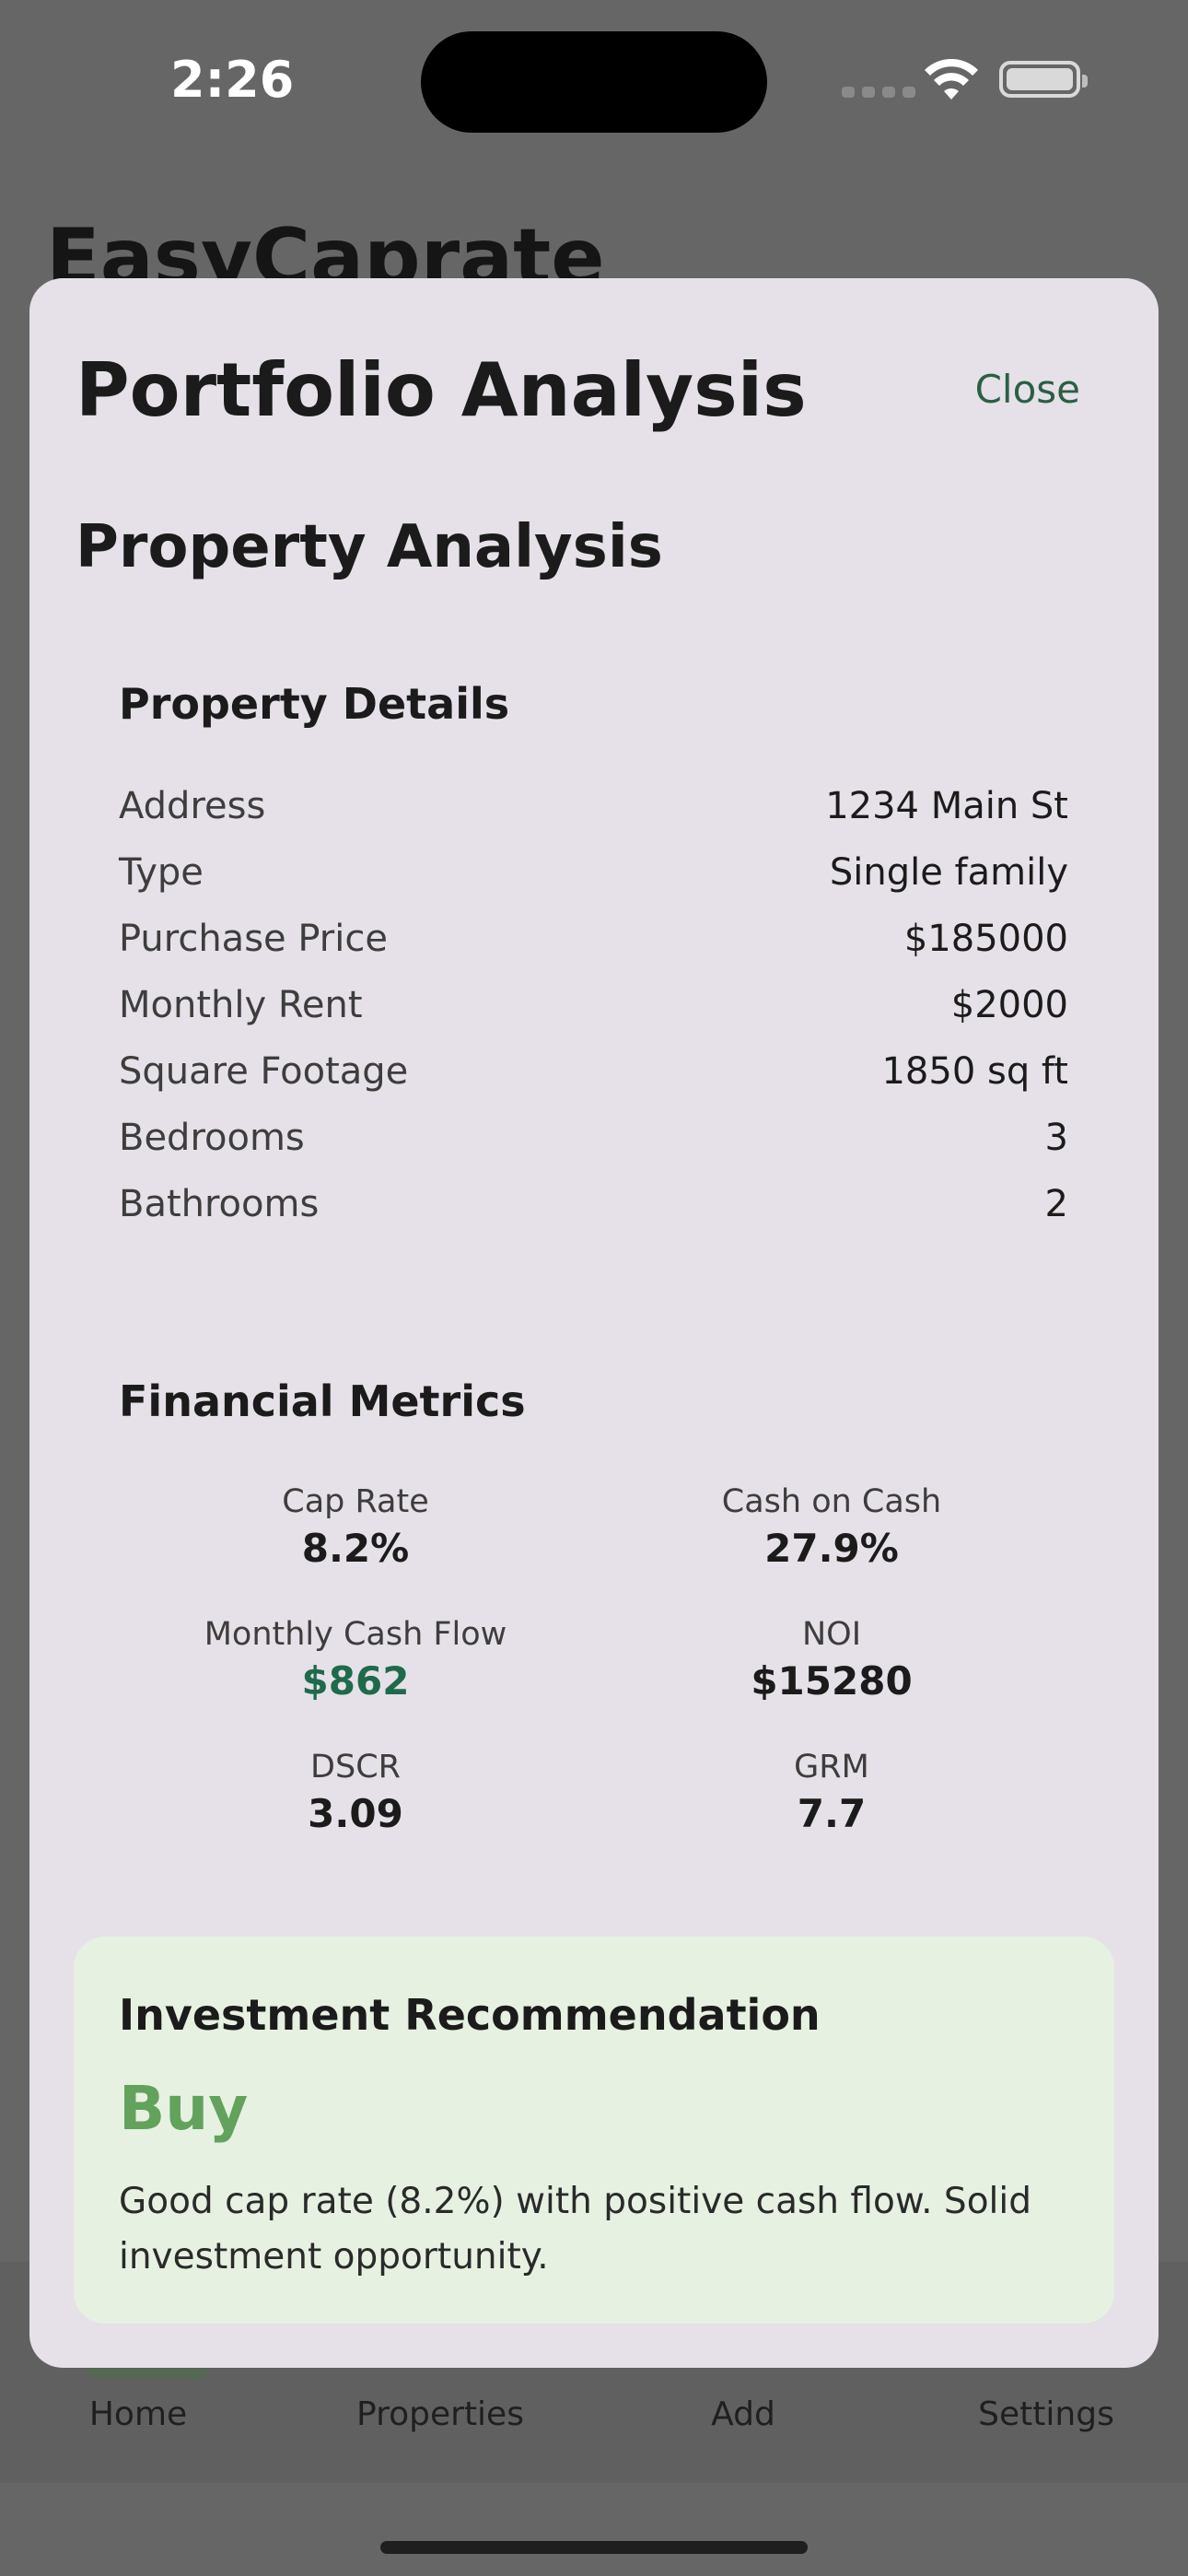 This screenshot has height=2576, width=1188. I want to click on detail-row-monthly-rent: Monthly Rent $2000, so click(593, 1005).